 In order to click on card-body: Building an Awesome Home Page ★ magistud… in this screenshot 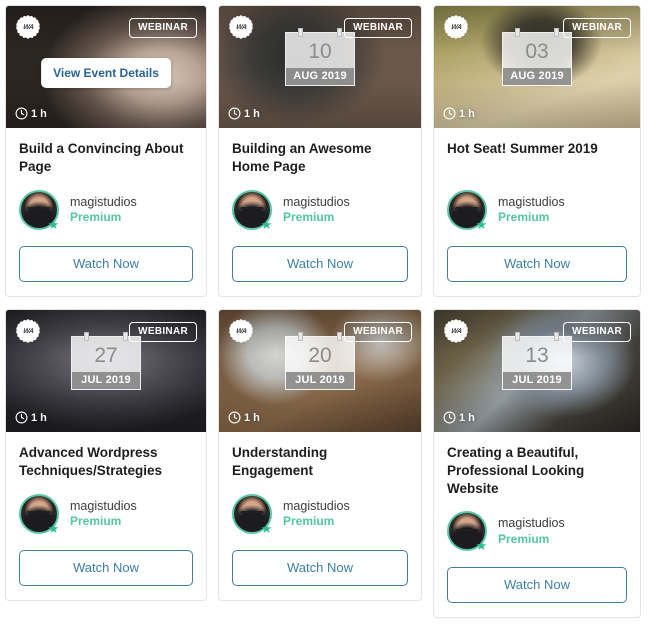, I will do `click(320, 212)`.